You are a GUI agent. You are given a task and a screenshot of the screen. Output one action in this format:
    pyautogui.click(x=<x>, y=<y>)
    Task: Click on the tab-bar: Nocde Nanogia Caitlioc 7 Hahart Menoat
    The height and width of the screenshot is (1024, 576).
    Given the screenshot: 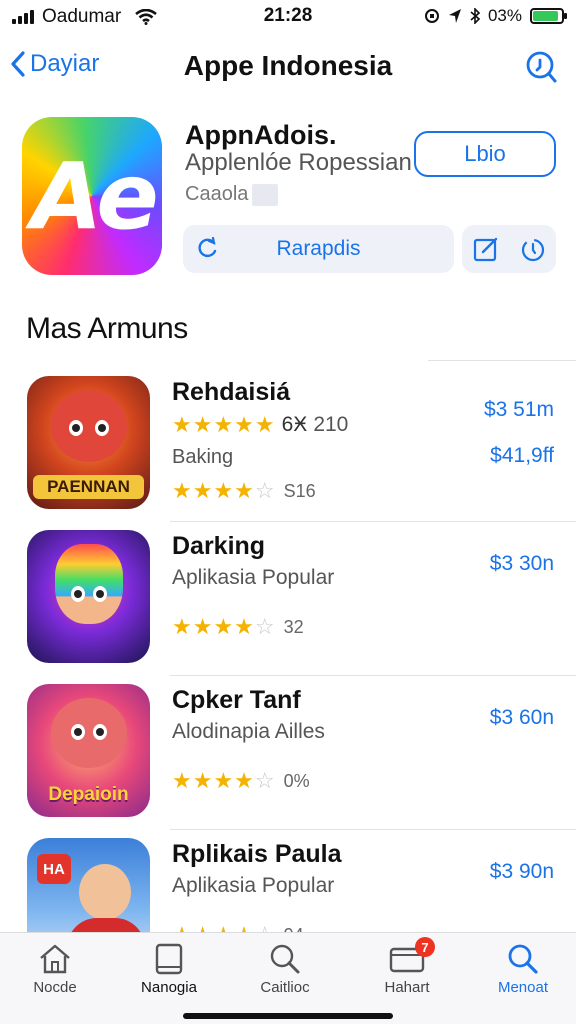 What is the action you would take?
    pyautogui.click(x=288, y=978)
    